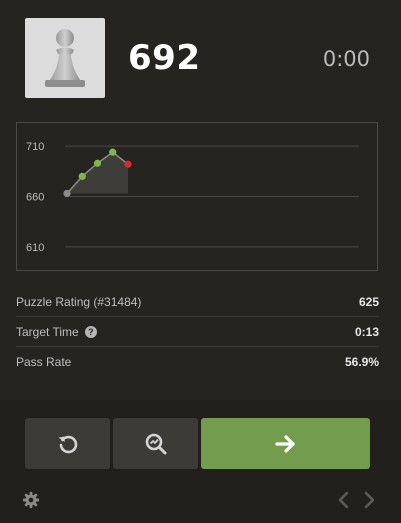 The image size is (401, 523). I want to click on rating-area, so click(97, 173).